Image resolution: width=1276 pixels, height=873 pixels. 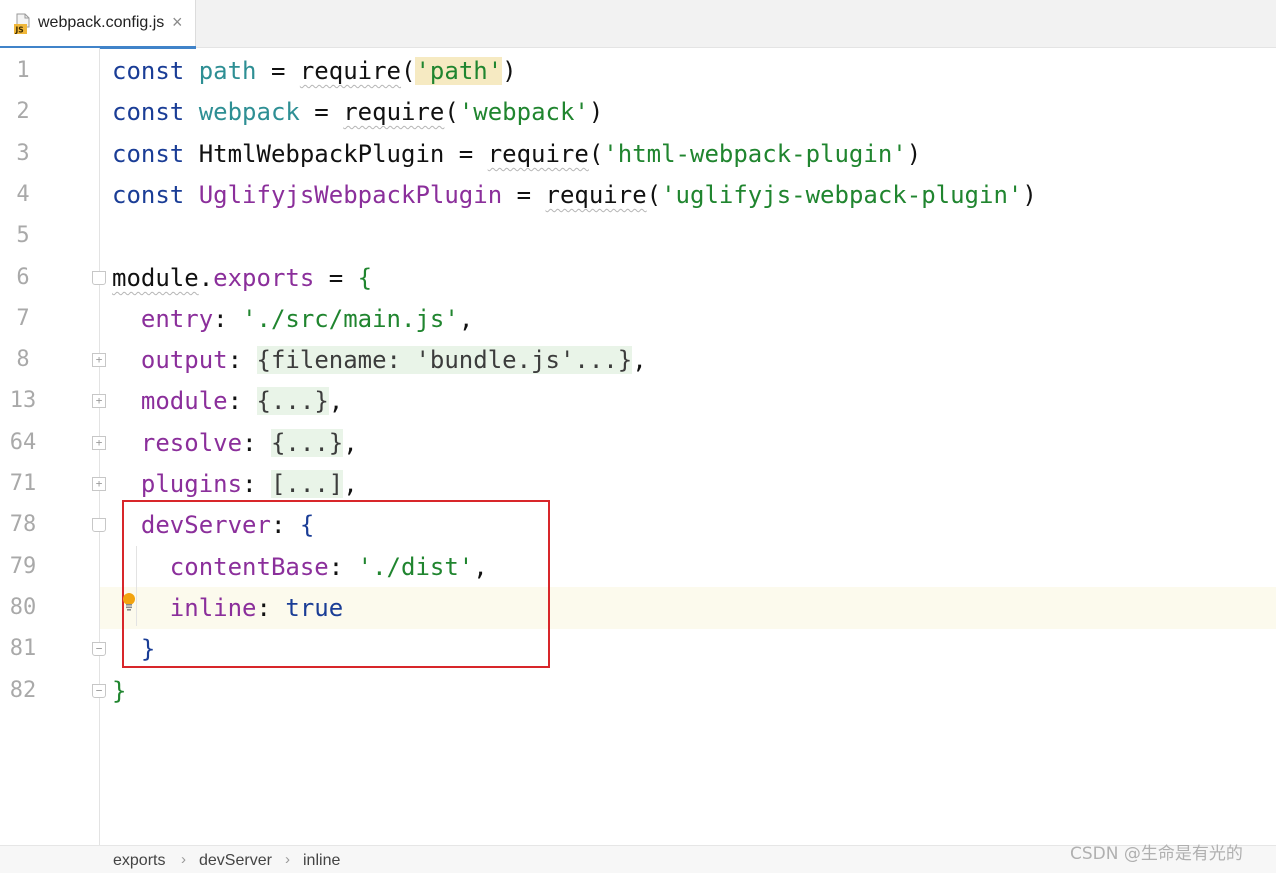 I want to click on tab-webpack-config: JS webpack.config.js ×, so click(x=98, y=24).